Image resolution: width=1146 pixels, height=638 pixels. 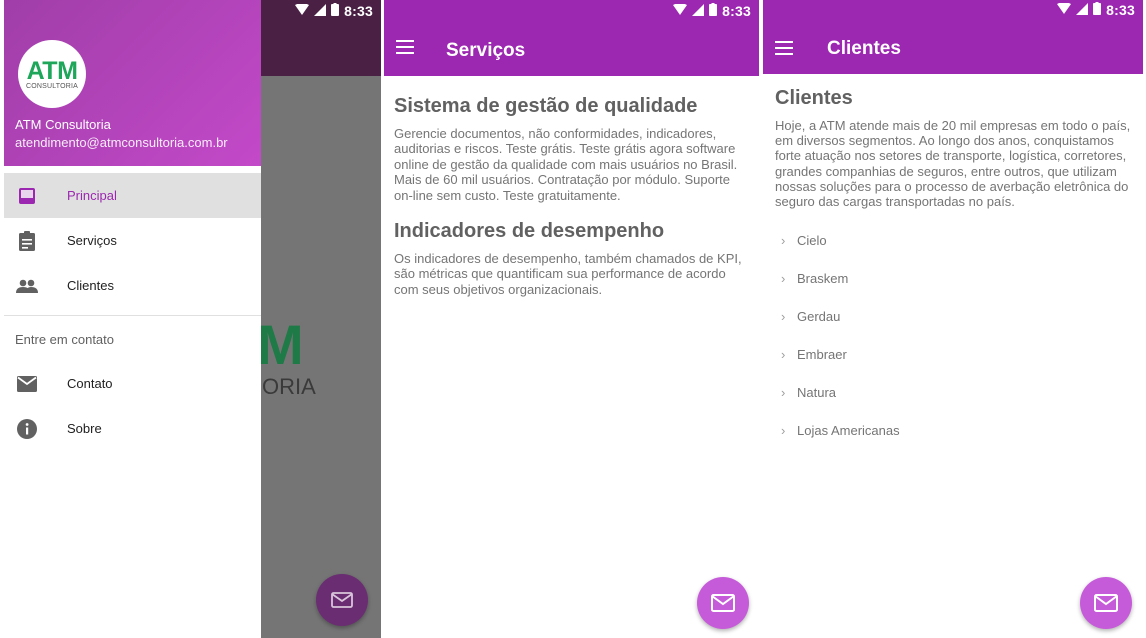 What do you see at coordinates (817, 392) in the screenshot?
I see `client-name: Natura` at bounding box center [817, 392].